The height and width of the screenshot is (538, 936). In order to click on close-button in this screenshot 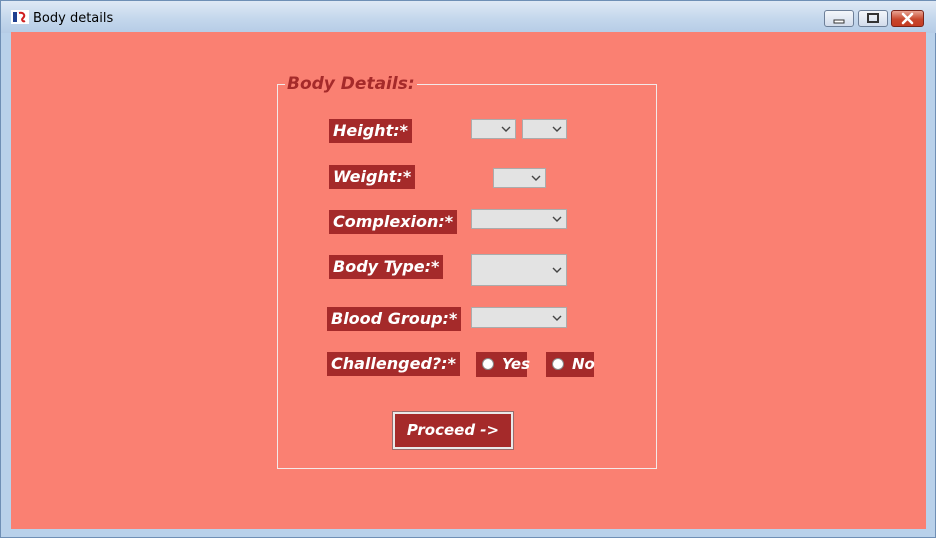, I will do `click(907, 18)`.